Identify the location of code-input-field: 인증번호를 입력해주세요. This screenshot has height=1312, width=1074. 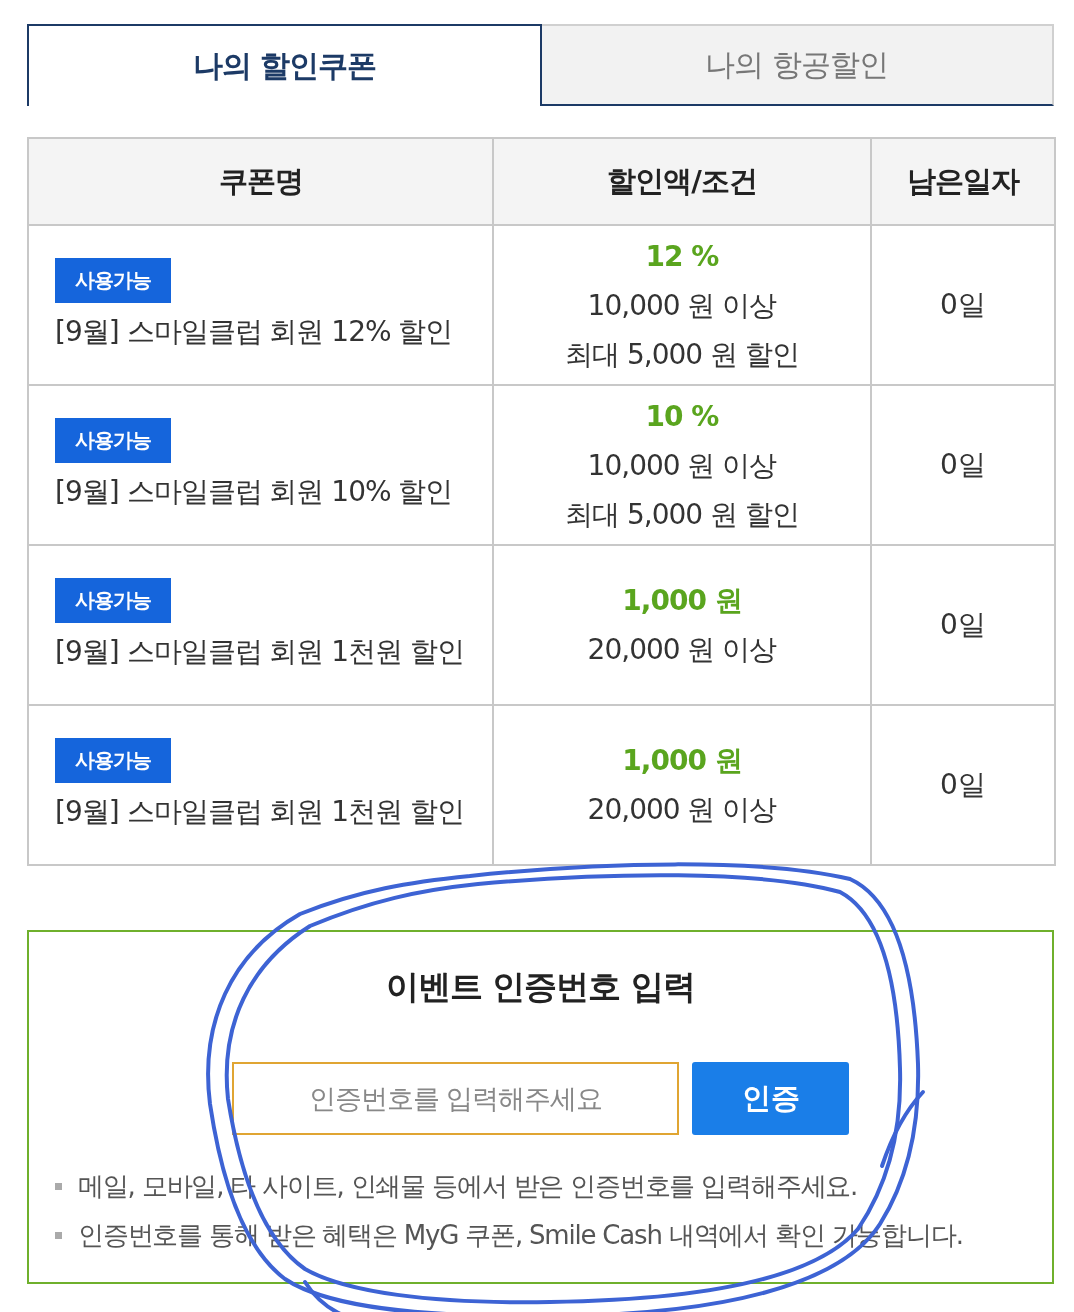
(455, 1098).